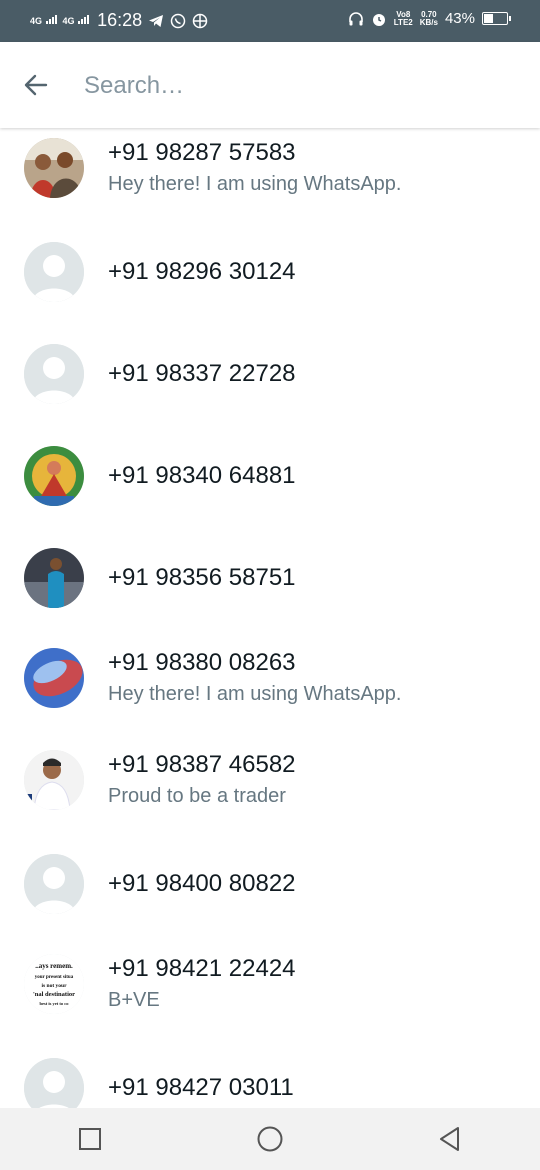 This screenshot has width=540, height=1170. I want to click on svg-text: your present situa, so click(54, 977).